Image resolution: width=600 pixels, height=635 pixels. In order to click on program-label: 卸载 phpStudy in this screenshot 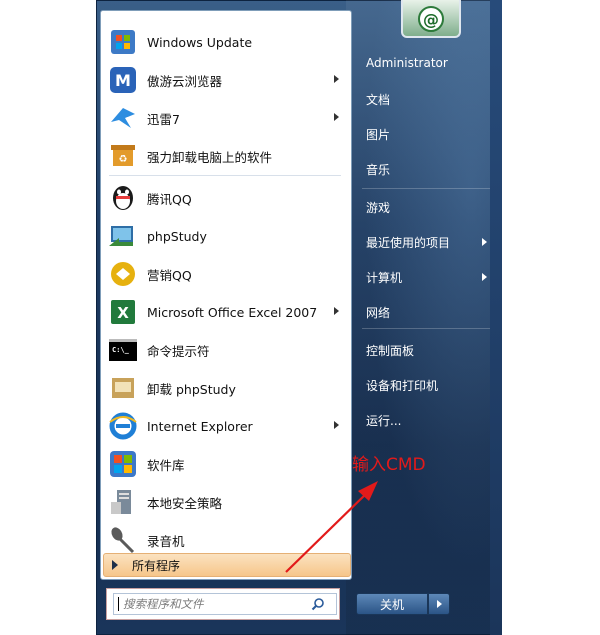, I will do `click(191, 389)`.